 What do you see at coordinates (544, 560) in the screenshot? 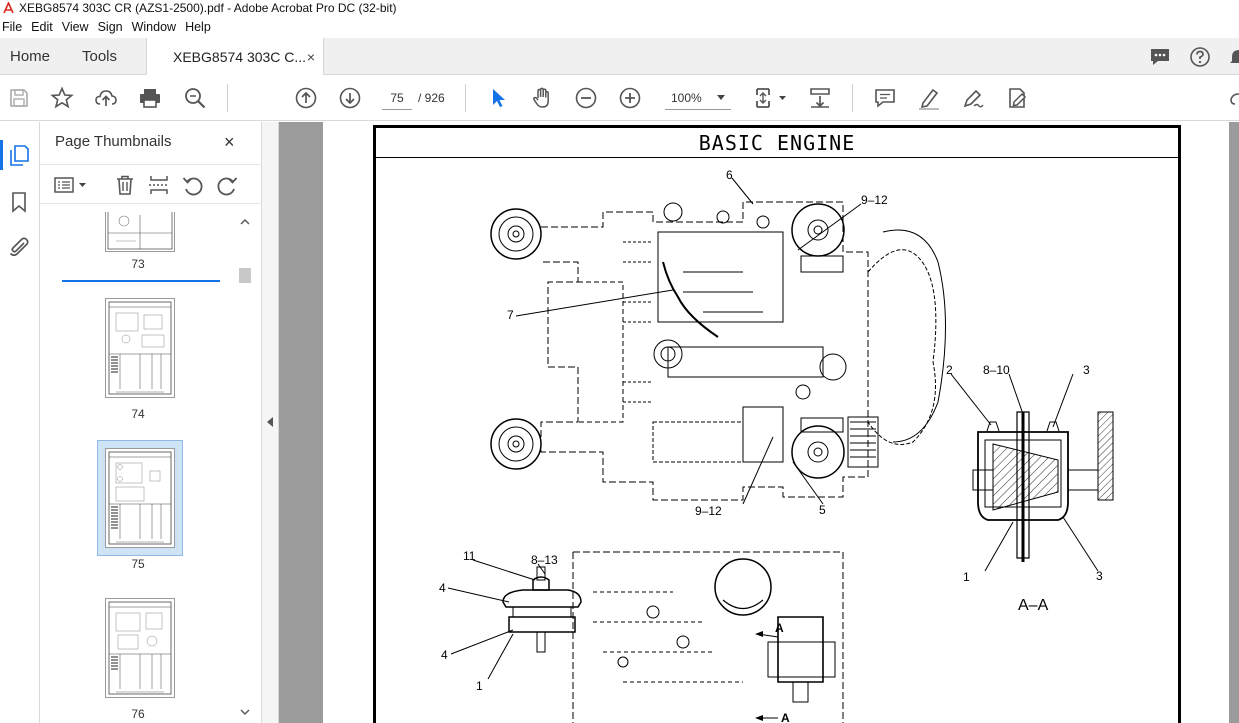
I see `callout-8-13: 8–13` at bounding box center [544, 560].